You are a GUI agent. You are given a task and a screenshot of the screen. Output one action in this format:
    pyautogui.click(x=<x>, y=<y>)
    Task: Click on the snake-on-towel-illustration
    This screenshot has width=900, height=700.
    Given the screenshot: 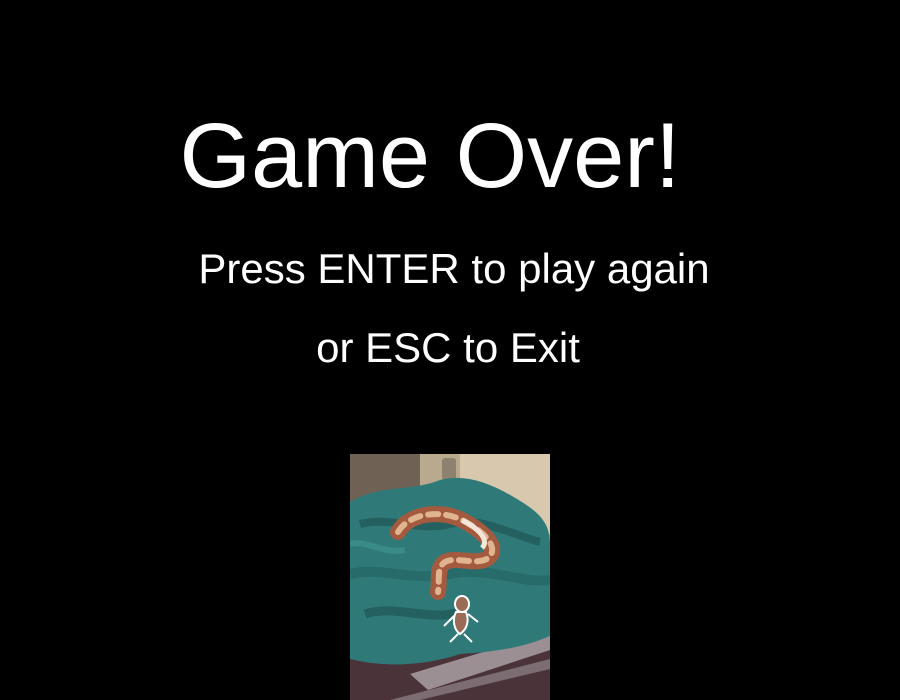 What is the action you would take?
    pyautogui.click(x=450, y=577)
    